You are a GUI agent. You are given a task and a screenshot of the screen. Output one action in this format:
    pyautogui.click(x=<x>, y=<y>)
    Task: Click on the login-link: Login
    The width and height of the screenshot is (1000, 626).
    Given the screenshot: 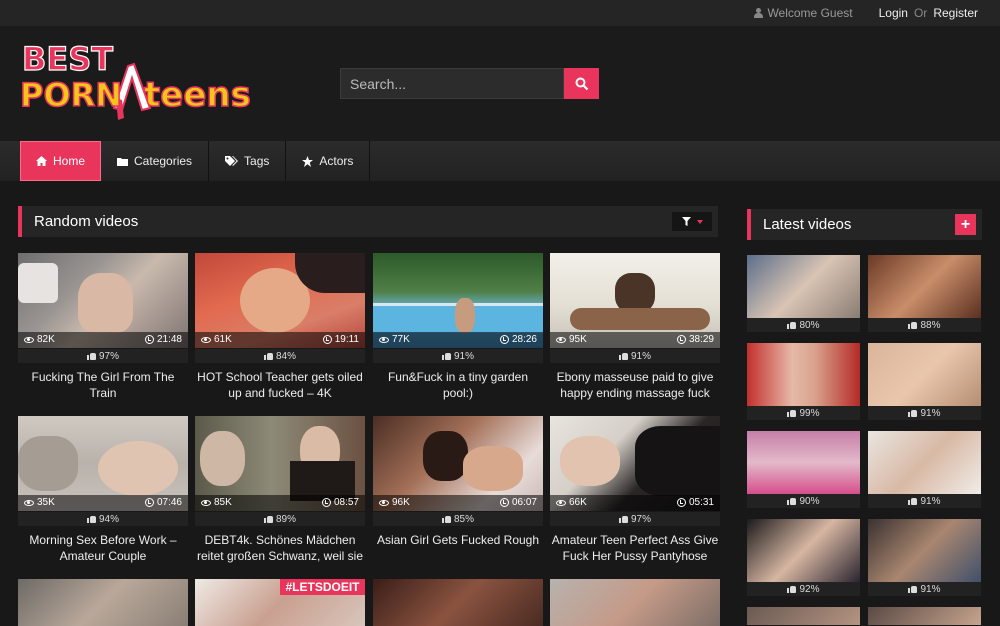 What is the action you would take?
    pyautogui.click(x=893, y=13)
    